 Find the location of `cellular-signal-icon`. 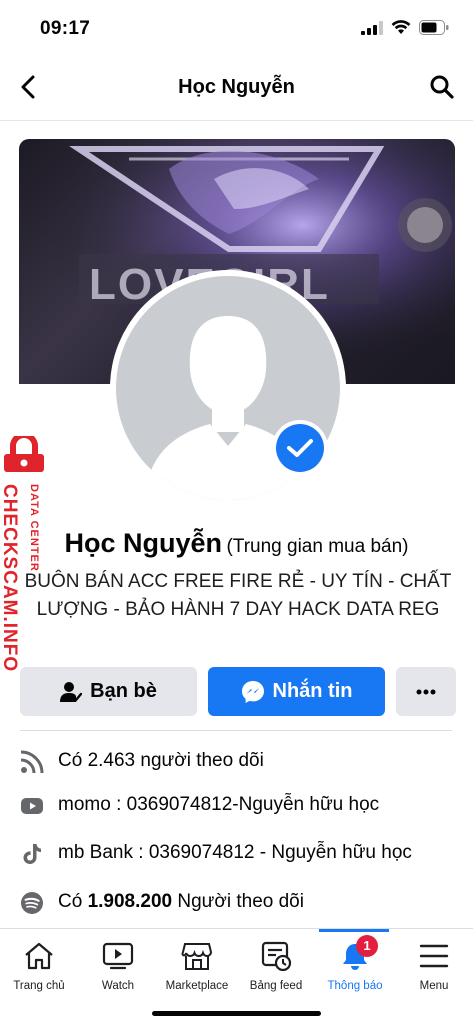

cellular-signal-icon is located at coordinates (372, 27).